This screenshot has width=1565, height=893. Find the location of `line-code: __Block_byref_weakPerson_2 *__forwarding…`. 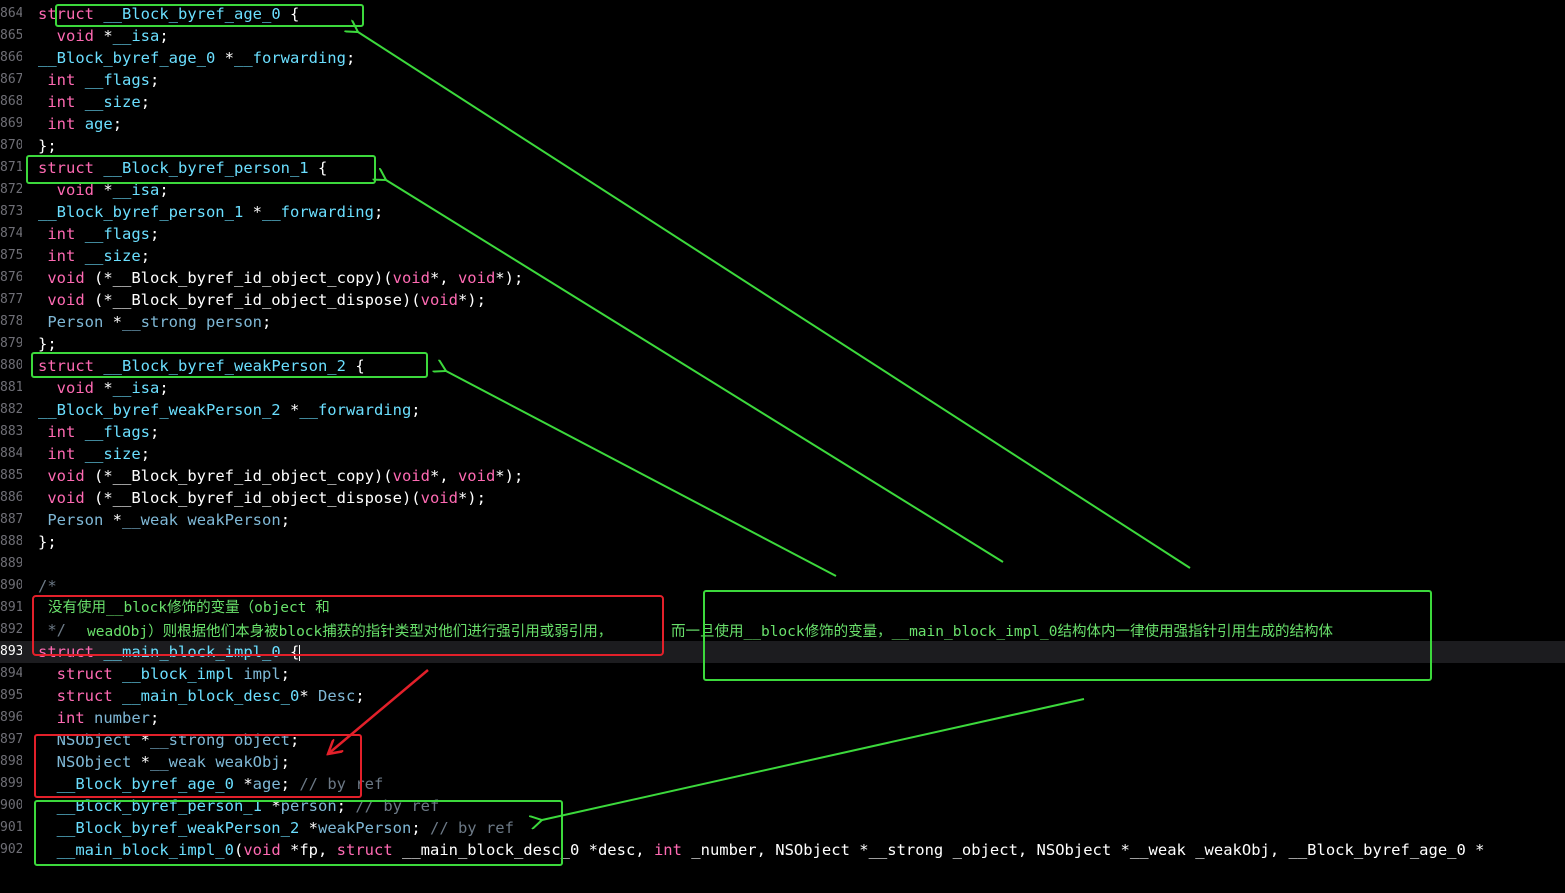

line-code: __Block_byref_weakPerson_2 *__forwarding… is located at coordinates (801, 410).